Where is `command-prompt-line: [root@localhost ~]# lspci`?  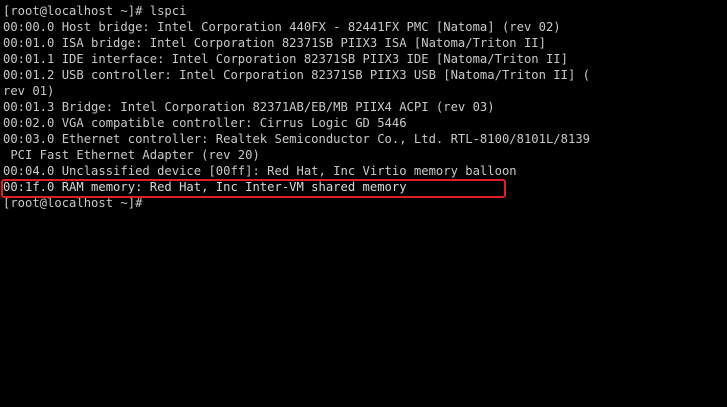 command-prompt-line: [root@localhost ~]# lspci is located at coordinates (95, 11).